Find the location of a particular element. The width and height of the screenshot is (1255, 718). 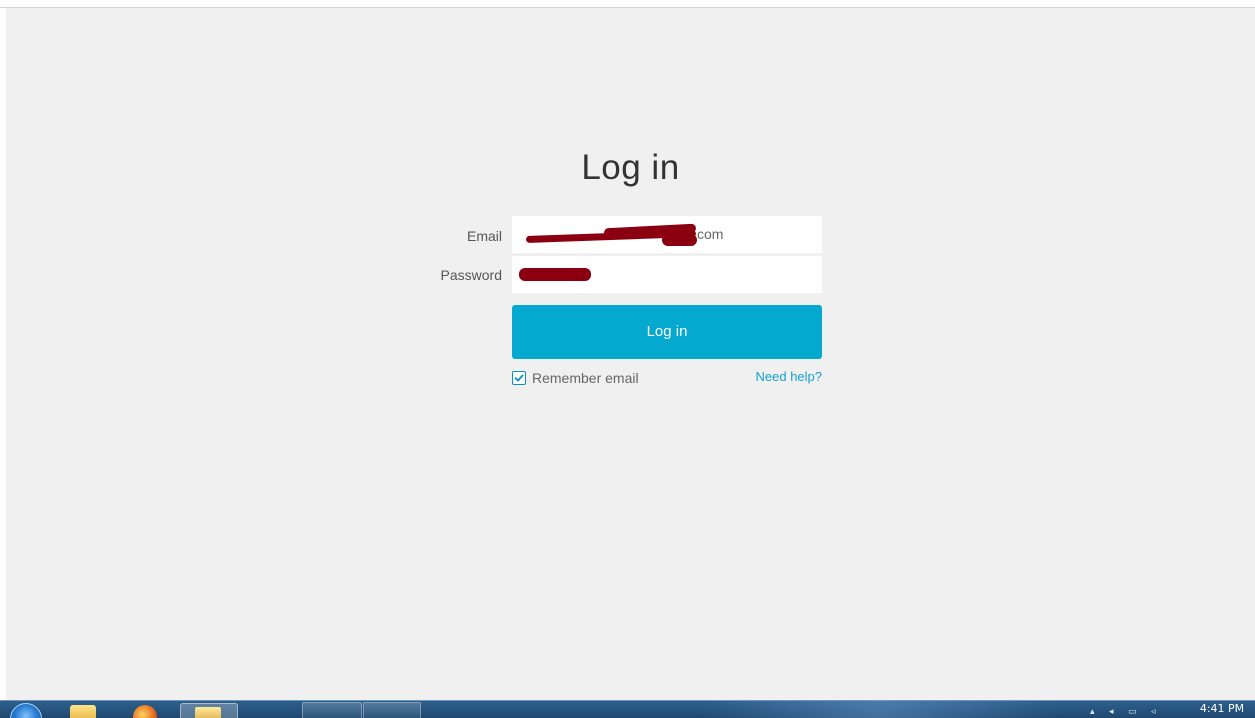

firefox-icon is located at coordinates (145, 711).